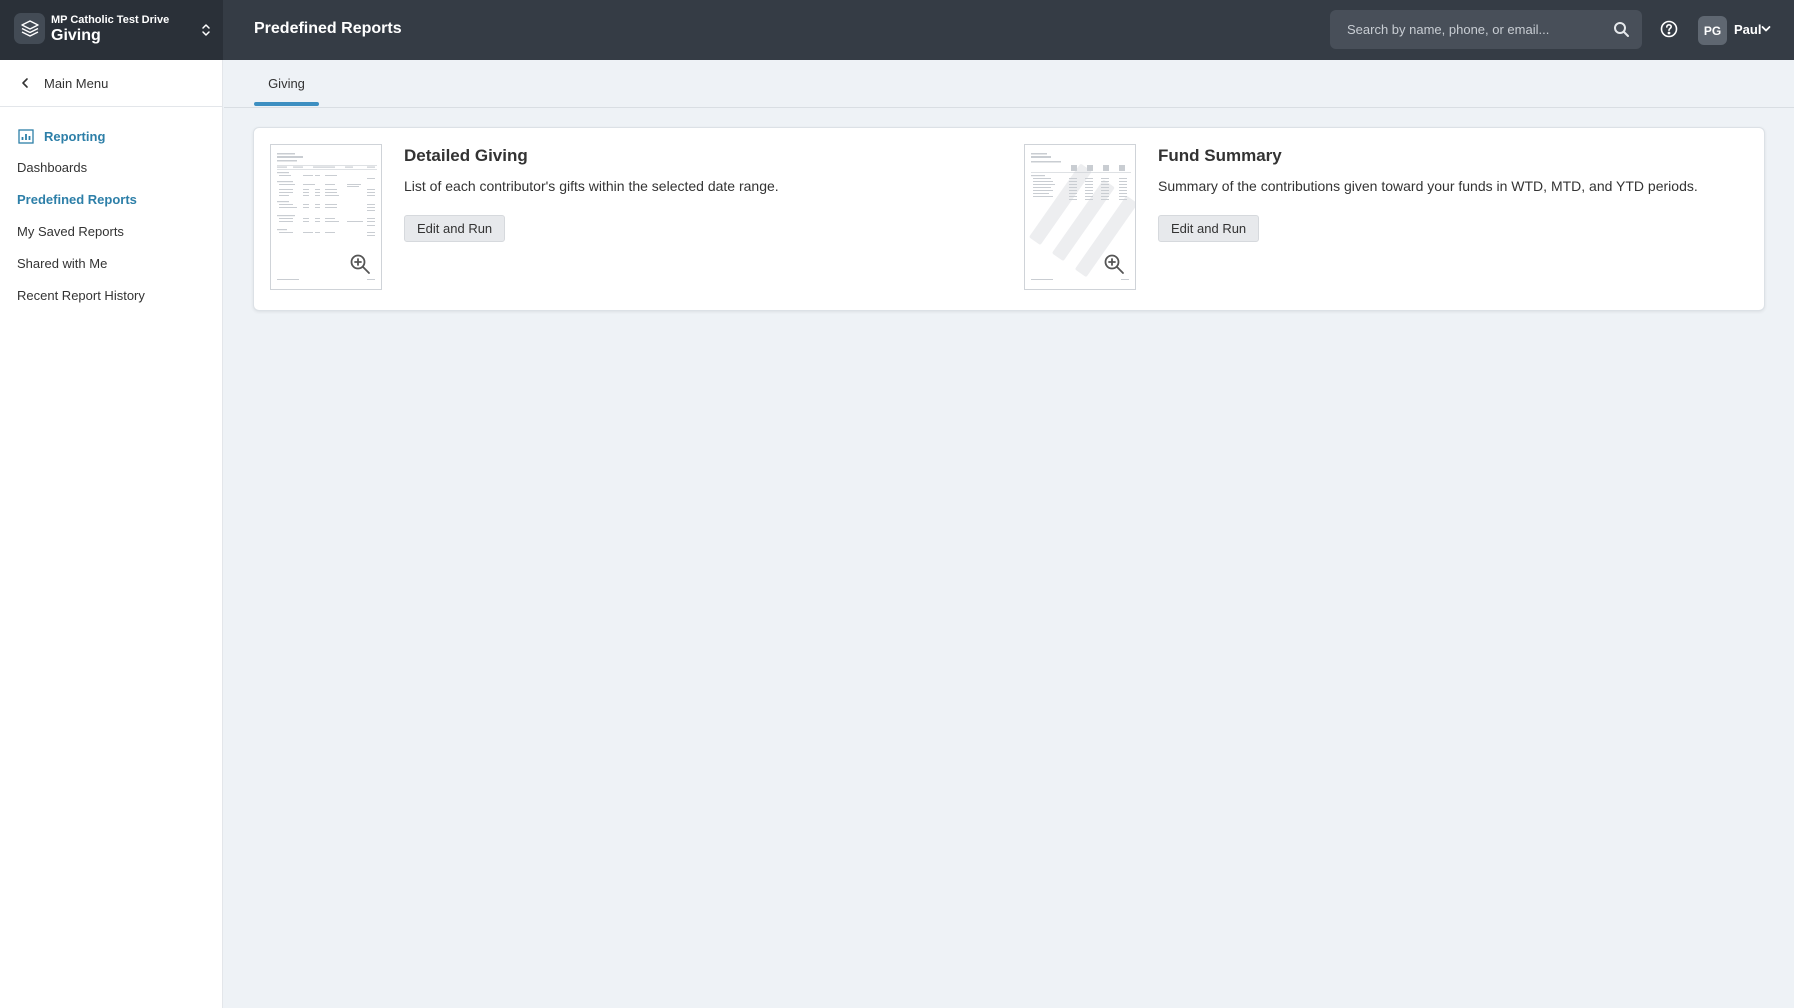  I want to click on tab-giving: Giving, so click(286, 84).